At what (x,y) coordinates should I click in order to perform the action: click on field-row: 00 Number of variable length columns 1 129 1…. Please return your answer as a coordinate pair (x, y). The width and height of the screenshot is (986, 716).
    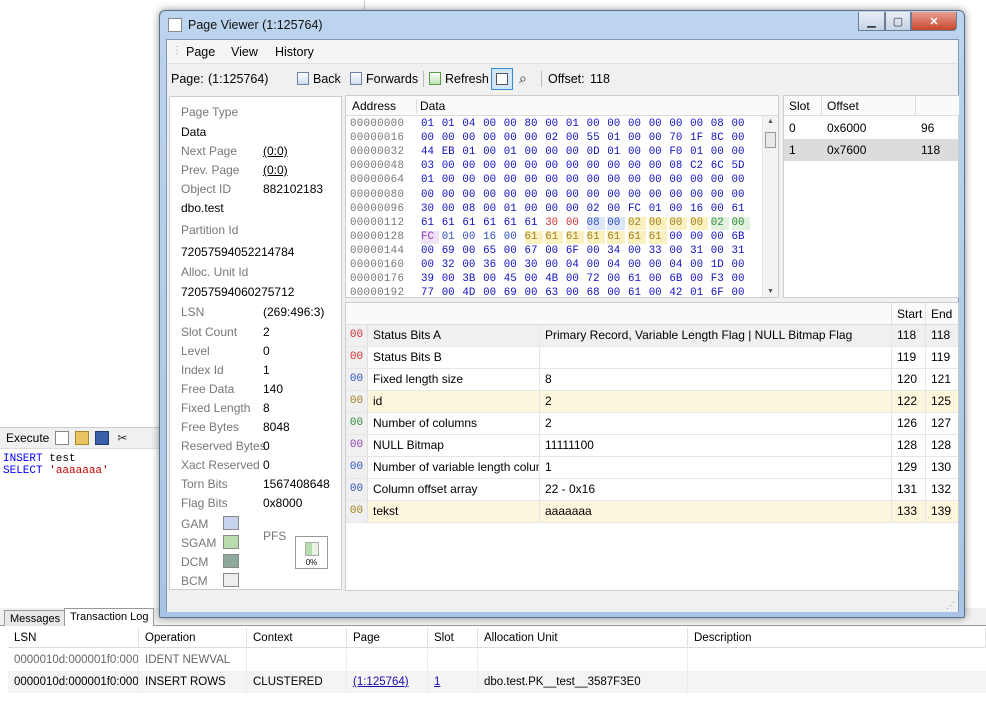
    Looking at the image, I should click on (652, 468).